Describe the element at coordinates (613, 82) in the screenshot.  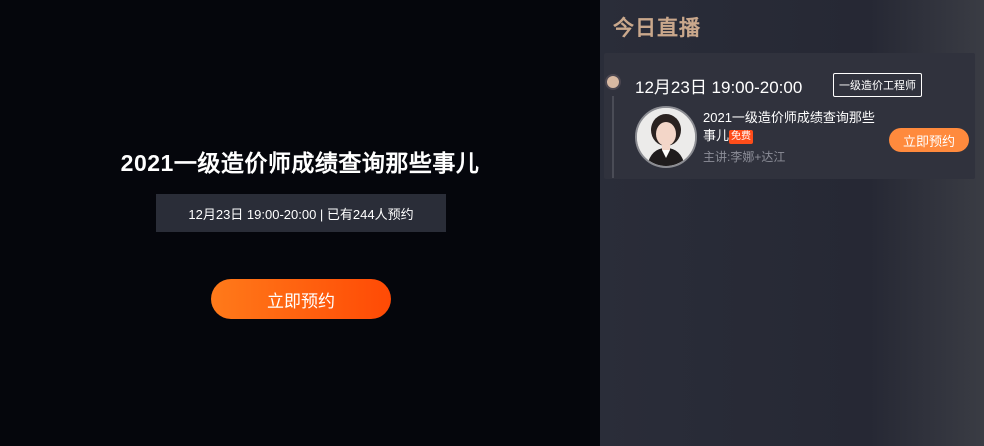
I see `timeline-dot-icon` at that location.